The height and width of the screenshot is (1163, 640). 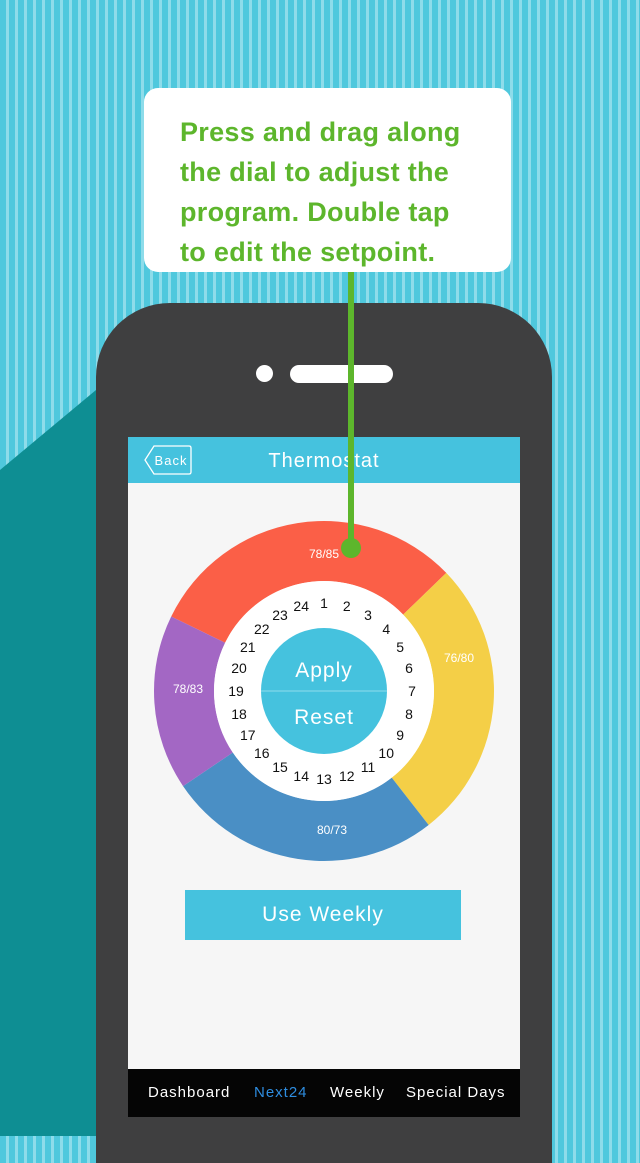 I want to click on instruction-line: Press and drag along, so click(x=320, y=132).